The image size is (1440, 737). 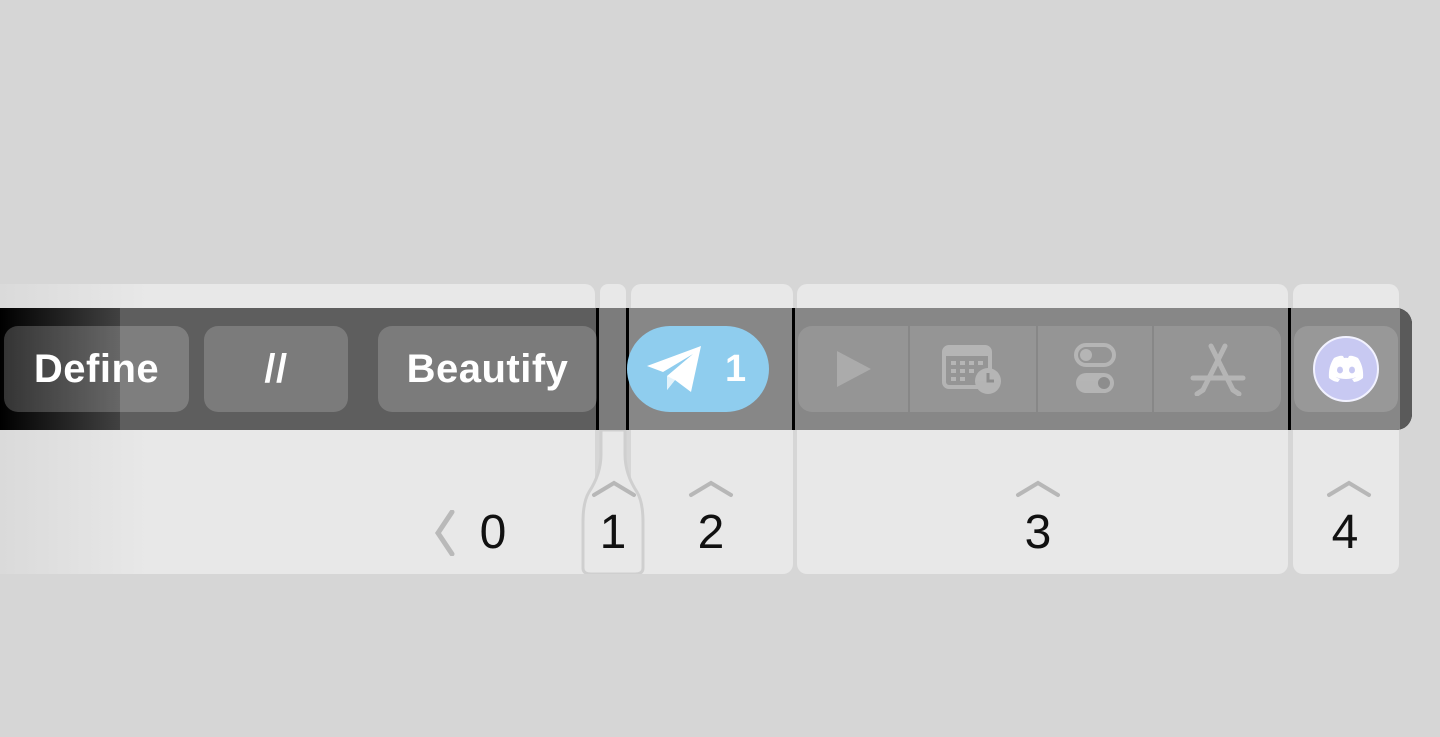 I want to click on group-4-number: 4, so click(x=1345, y=532).